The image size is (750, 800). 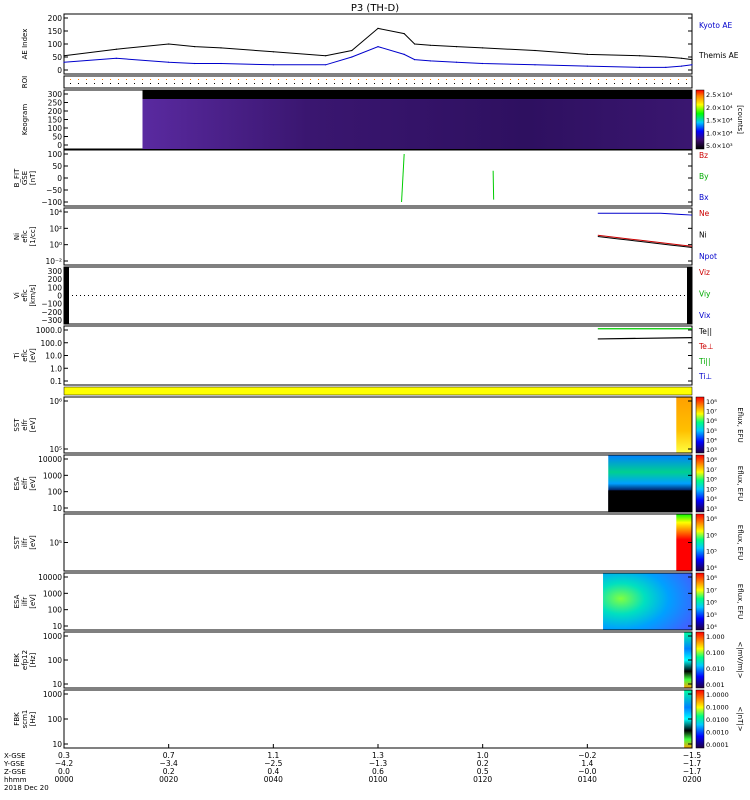 I want to click on x-axis-tick-label: 0200, so click(x=691, y=779).